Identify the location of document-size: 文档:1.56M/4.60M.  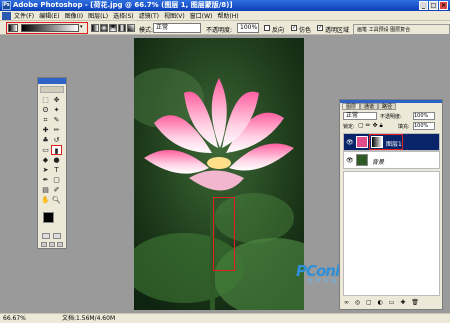
(89, 318).